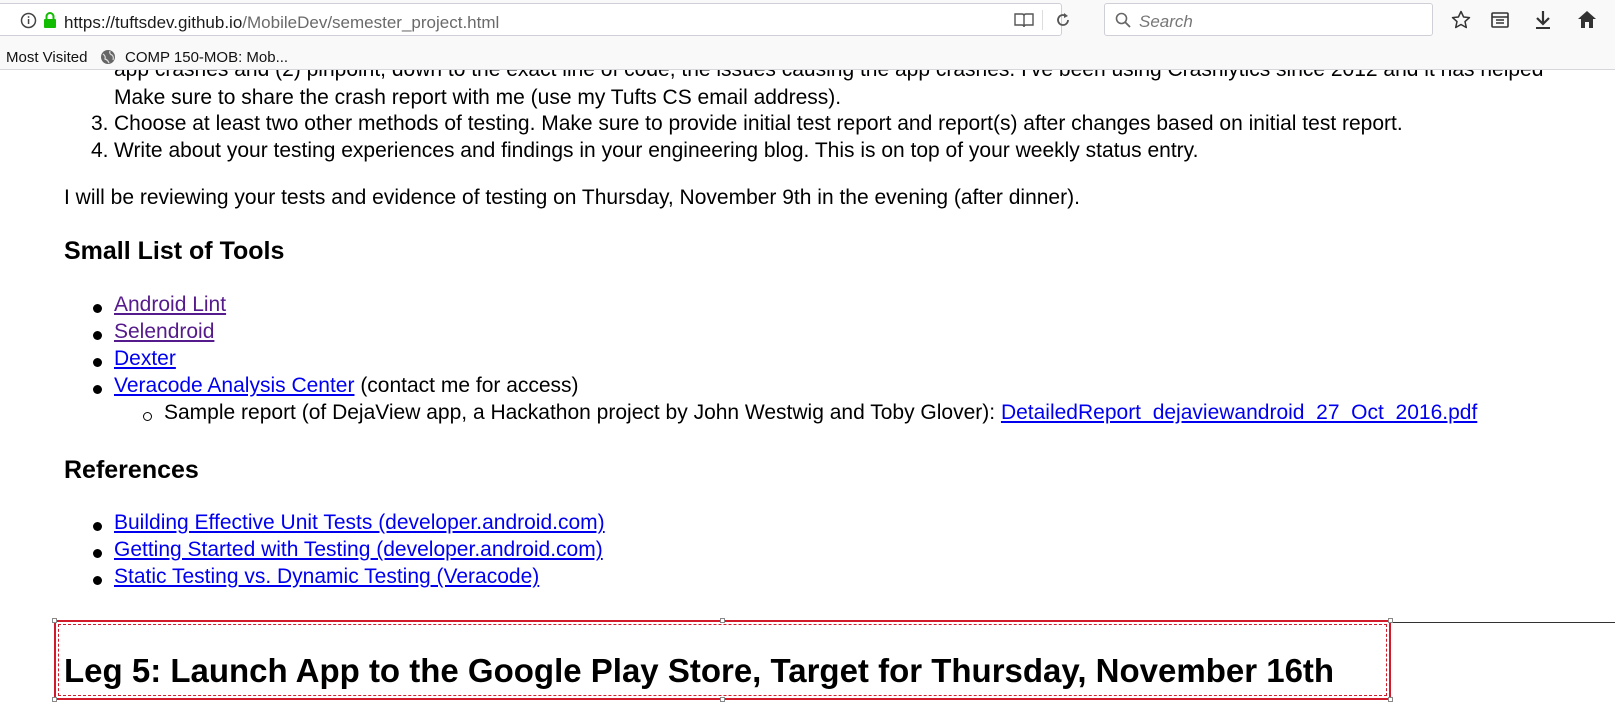  I want to click on circle-bullet, so click(147, 416).